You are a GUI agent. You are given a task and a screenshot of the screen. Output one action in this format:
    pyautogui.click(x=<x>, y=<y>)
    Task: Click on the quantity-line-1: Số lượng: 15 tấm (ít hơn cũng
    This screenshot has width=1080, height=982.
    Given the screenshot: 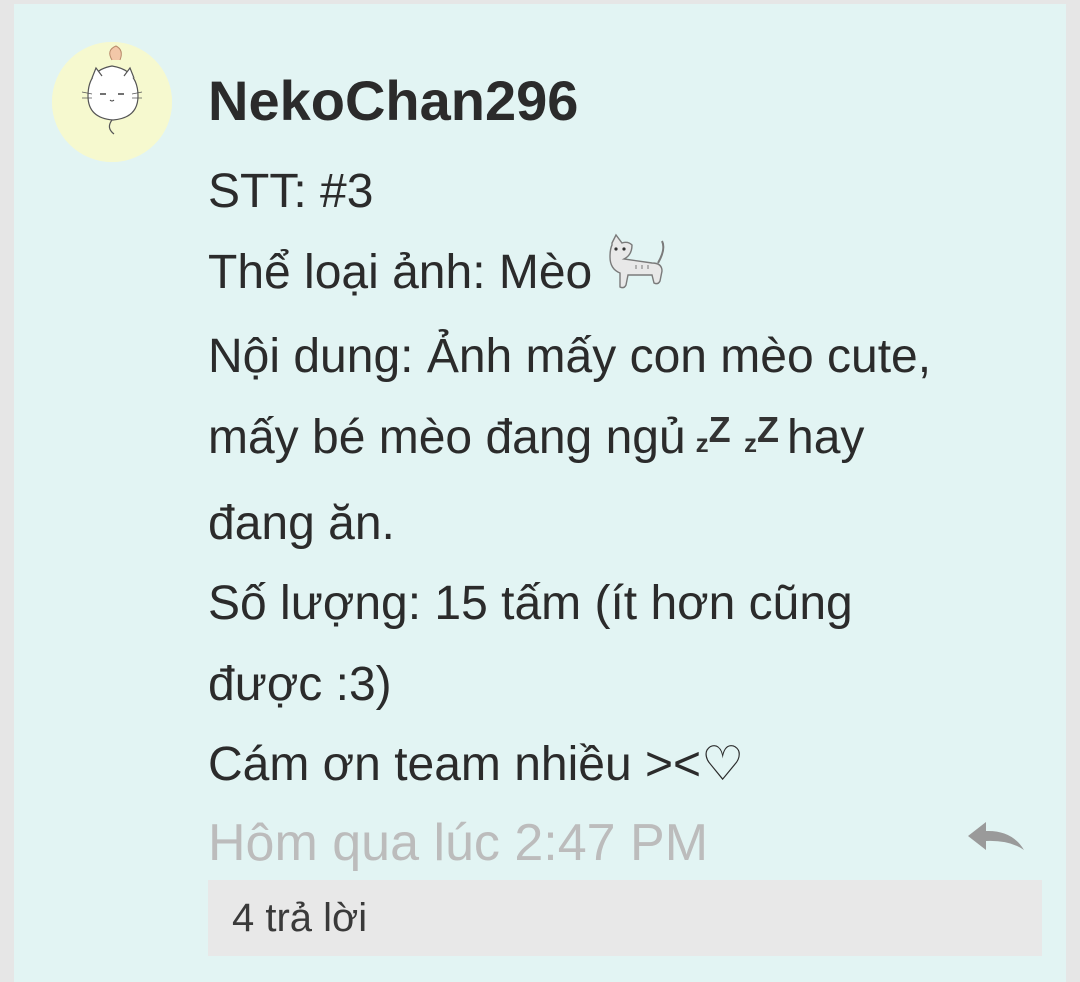 What is the action you would take?
    pyautogui.click(x=628, y=604)
    